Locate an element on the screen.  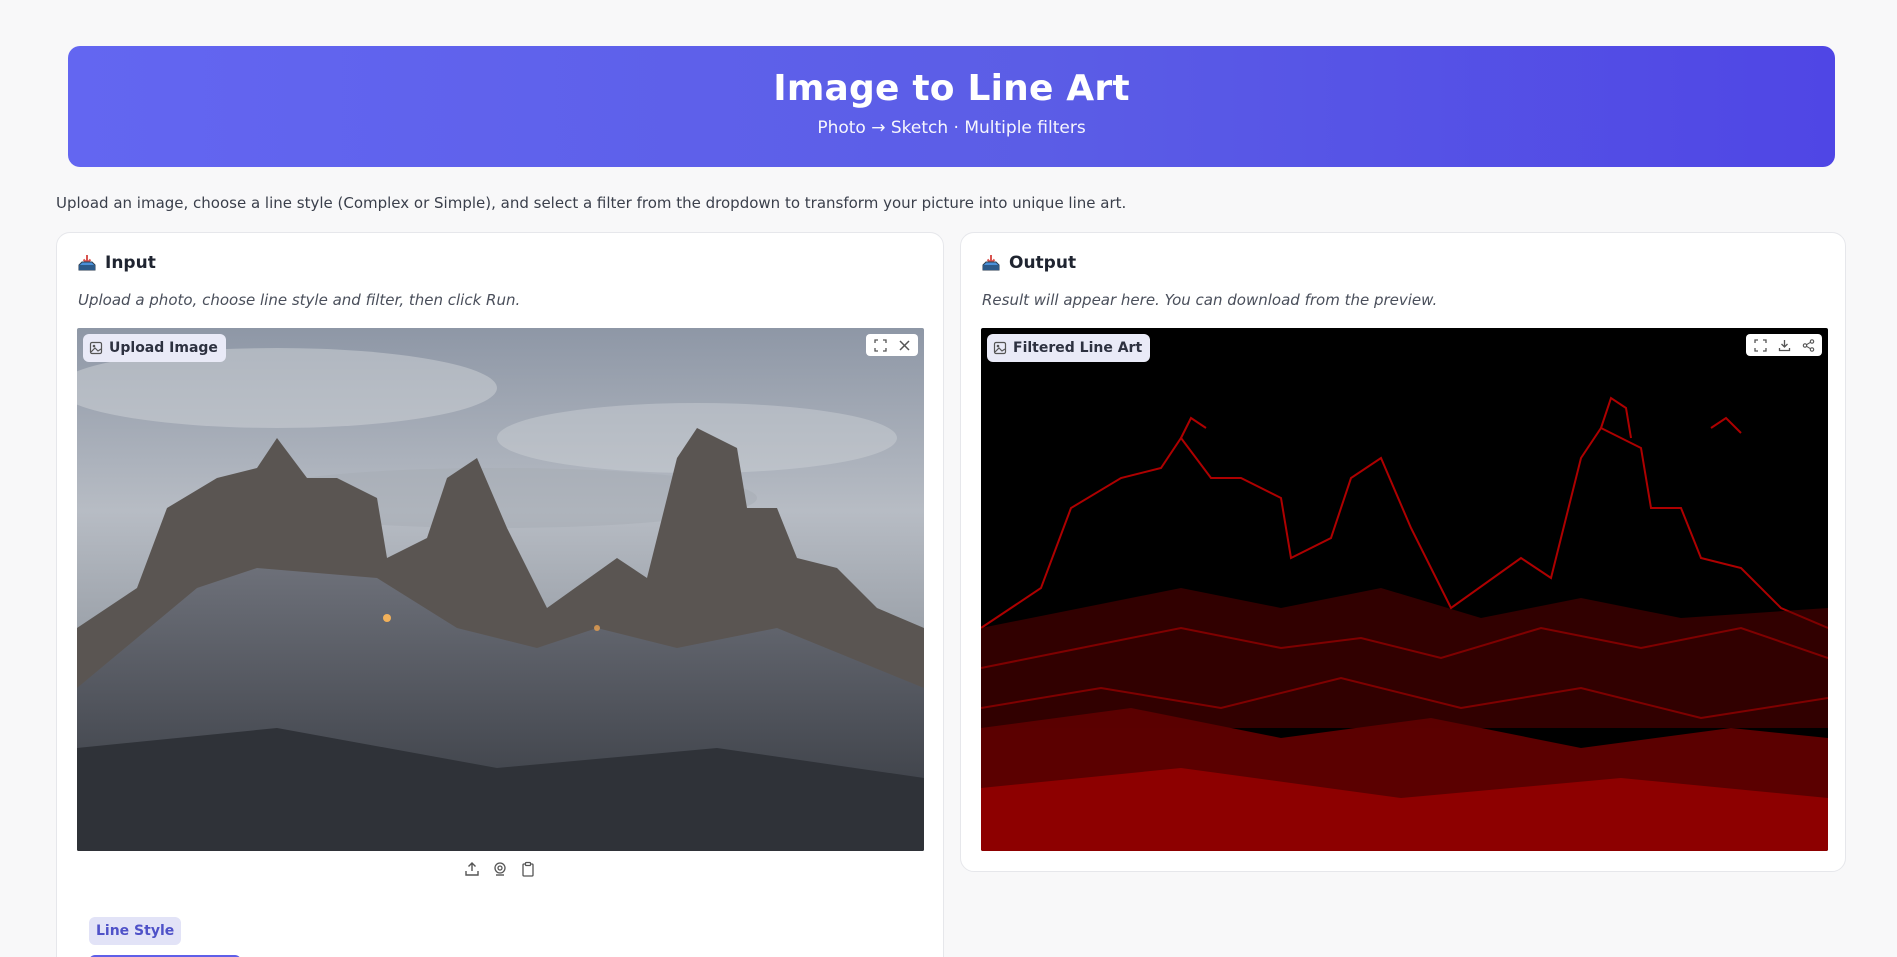
output-image-toolbar is located at coordinates (1784, 345).